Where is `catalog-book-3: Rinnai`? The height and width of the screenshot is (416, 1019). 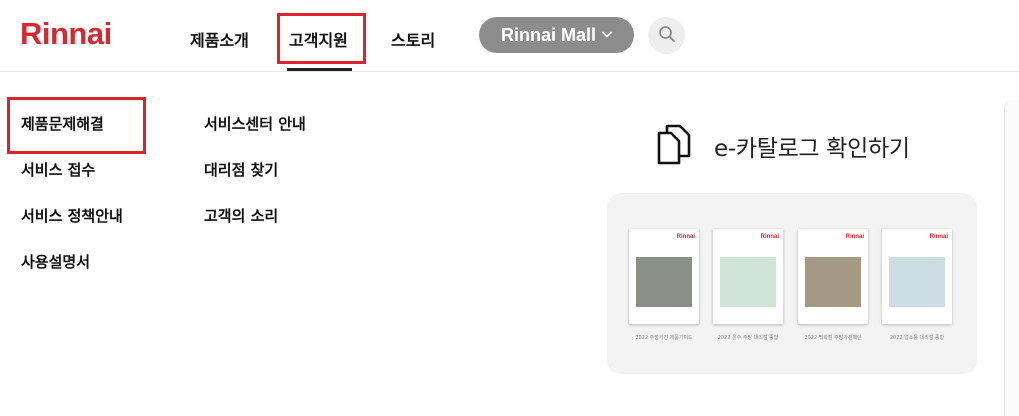 catalog-book-3: Rinnai is located at coordinates (833, 276).